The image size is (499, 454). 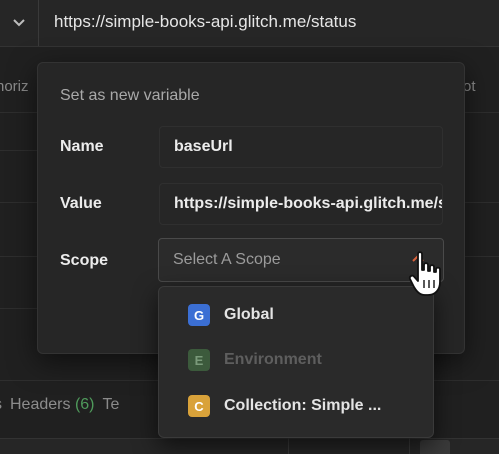 What do you see at coordinates (81, 203) in the screenshot?
I see `value-label: Value` at bounding box center [81, 203].